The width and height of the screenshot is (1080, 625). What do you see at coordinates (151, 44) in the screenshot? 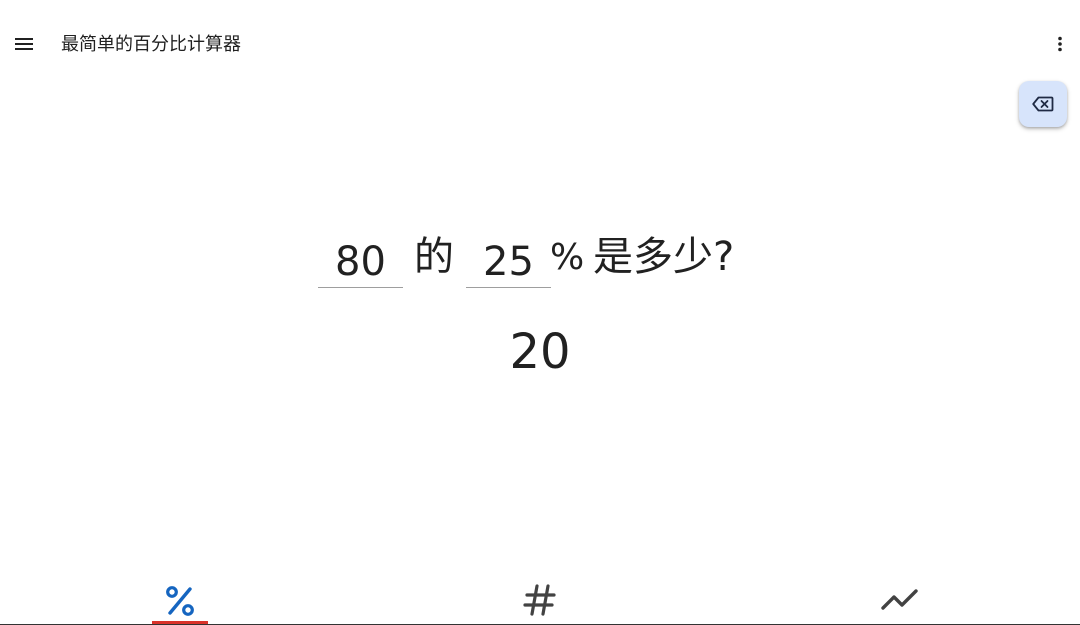
I see `page-title: 最简单的百分比计算器` at bounding box center [151, 44].